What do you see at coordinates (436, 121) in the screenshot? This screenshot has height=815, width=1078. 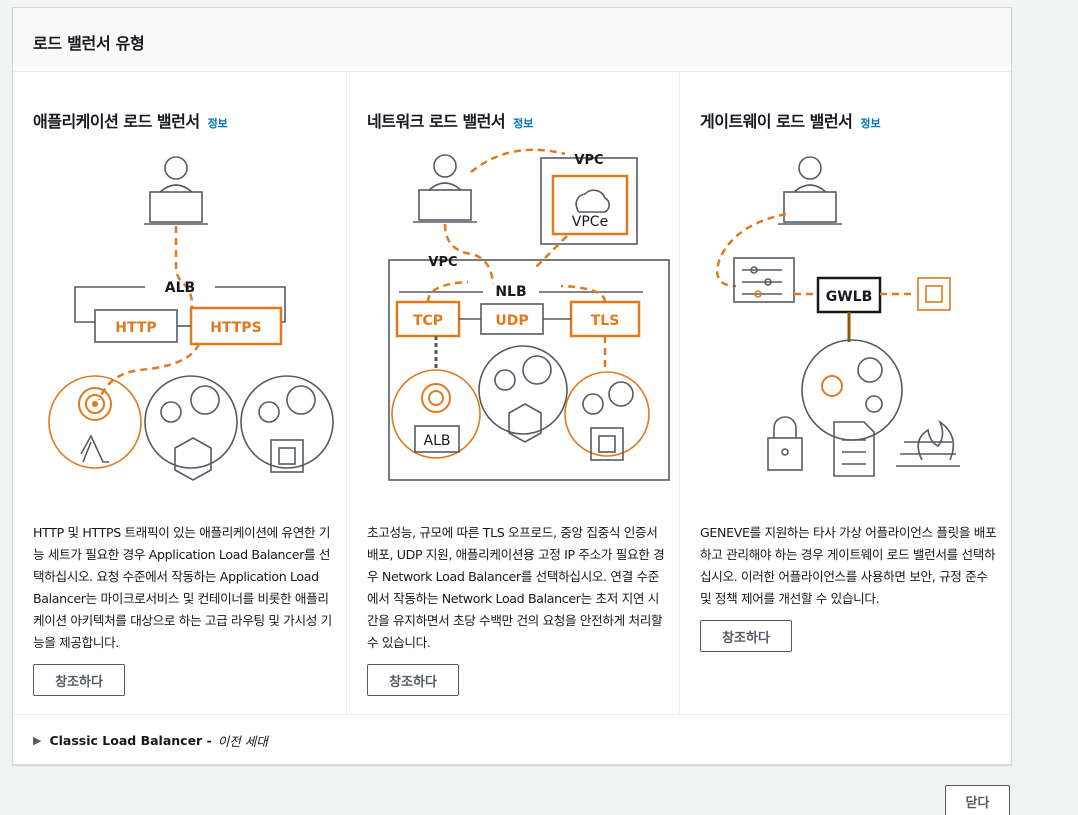 I see `card-title: 네트워크 로드 밸런서` at bounding box center [436, 121].